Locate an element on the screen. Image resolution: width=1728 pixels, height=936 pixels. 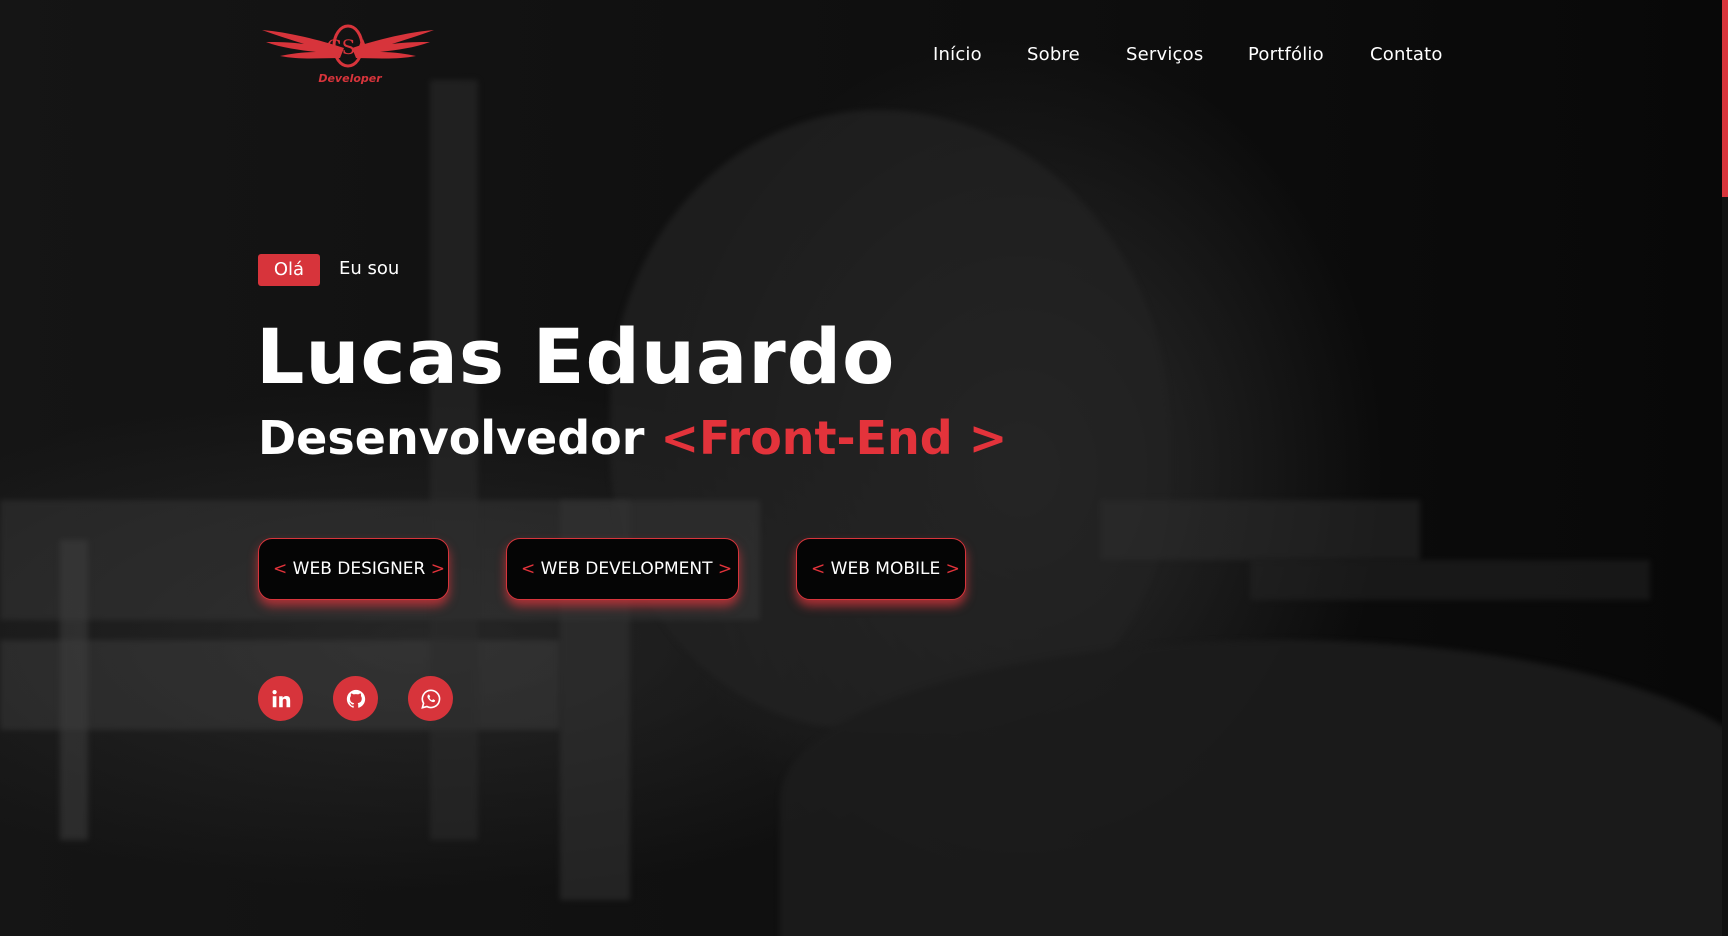
logo-monogram: CSA is located at coordinates (348, 47).